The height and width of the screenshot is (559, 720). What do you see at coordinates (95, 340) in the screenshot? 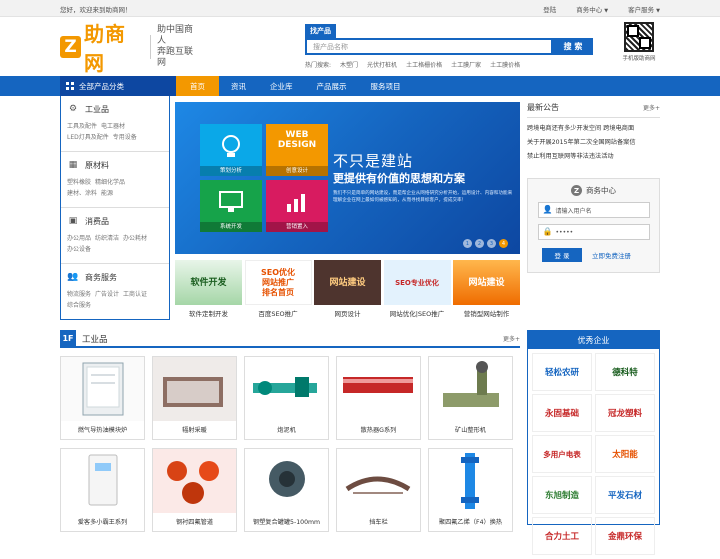
I see `floor-title: 工业品` at bounding box center [95, 340].